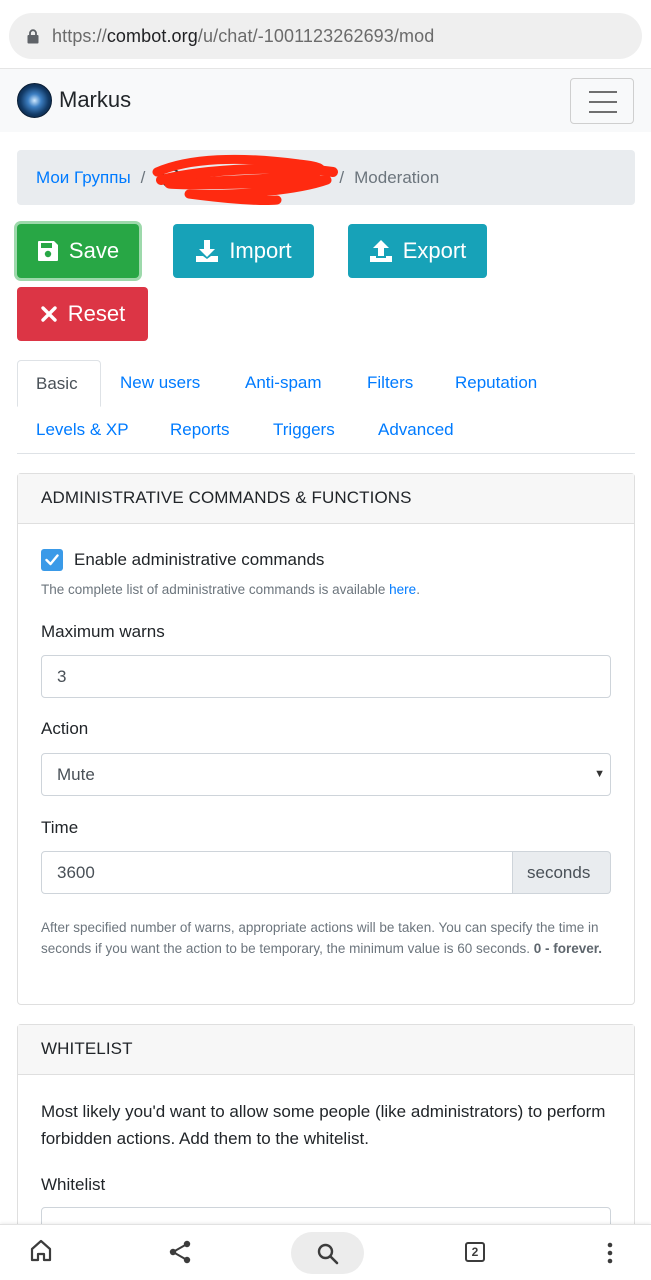 This screenshot has height=1280, width=651. Describe the element at coordinates (496, 383) in the screenshot. I see `tab-reputation: Reputation` at that location.